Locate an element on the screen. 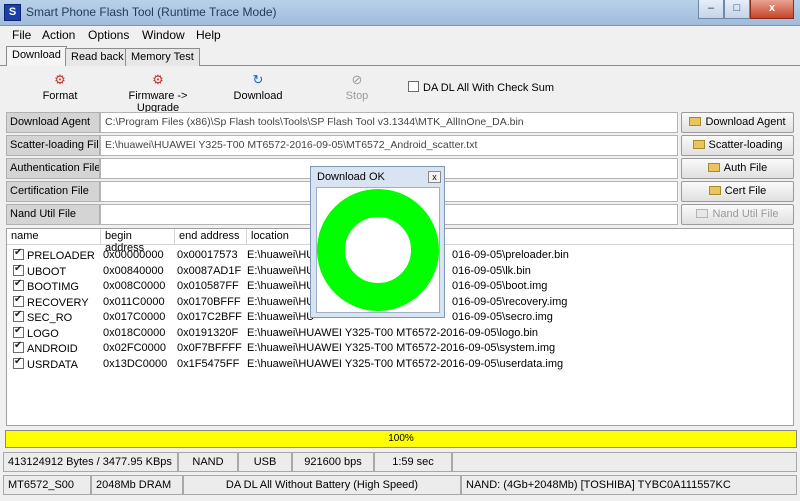 The height and width of the screenshot is (501, 800). end-address: 0x0170BFFF is located at coordinates (209, 301).